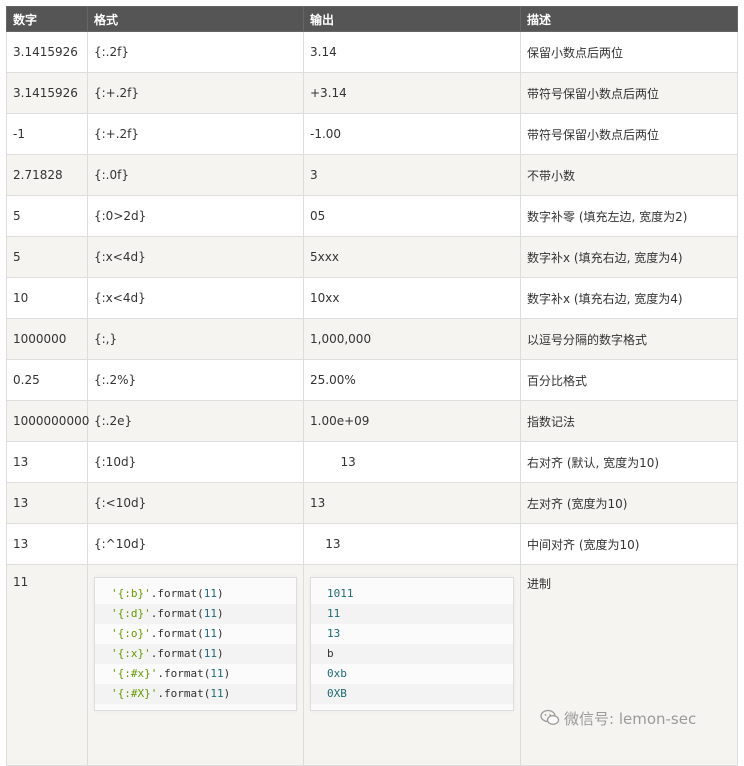 This screenshot has width=744, height=766. I want to click on output-line: b, so click(412, 654).